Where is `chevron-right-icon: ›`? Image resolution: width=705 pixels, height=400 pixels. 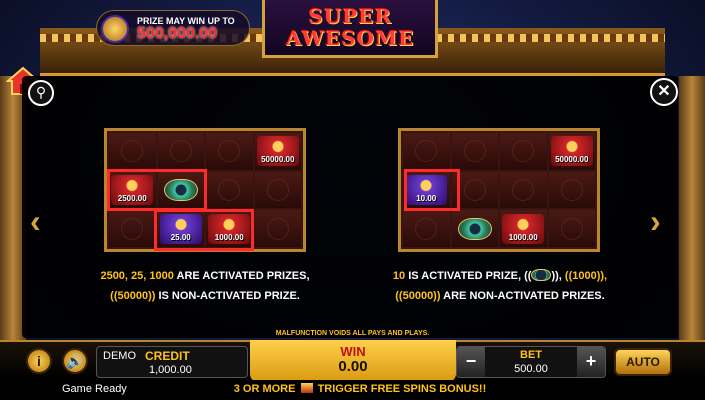 chevron-right-icon: › is located at coordinates (655, 221).